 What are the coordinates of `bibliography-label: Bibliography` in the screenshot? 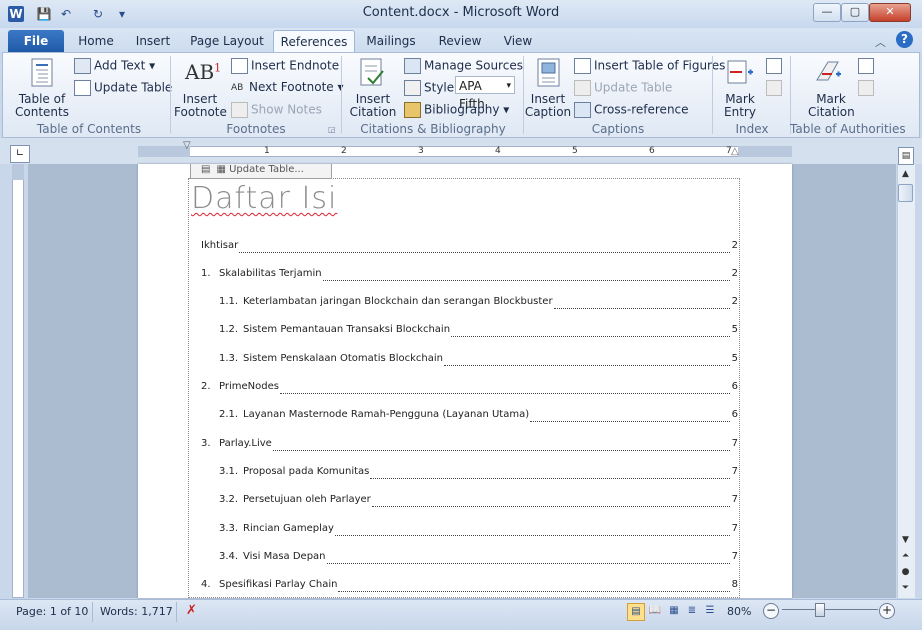 It's located at (462, 109).